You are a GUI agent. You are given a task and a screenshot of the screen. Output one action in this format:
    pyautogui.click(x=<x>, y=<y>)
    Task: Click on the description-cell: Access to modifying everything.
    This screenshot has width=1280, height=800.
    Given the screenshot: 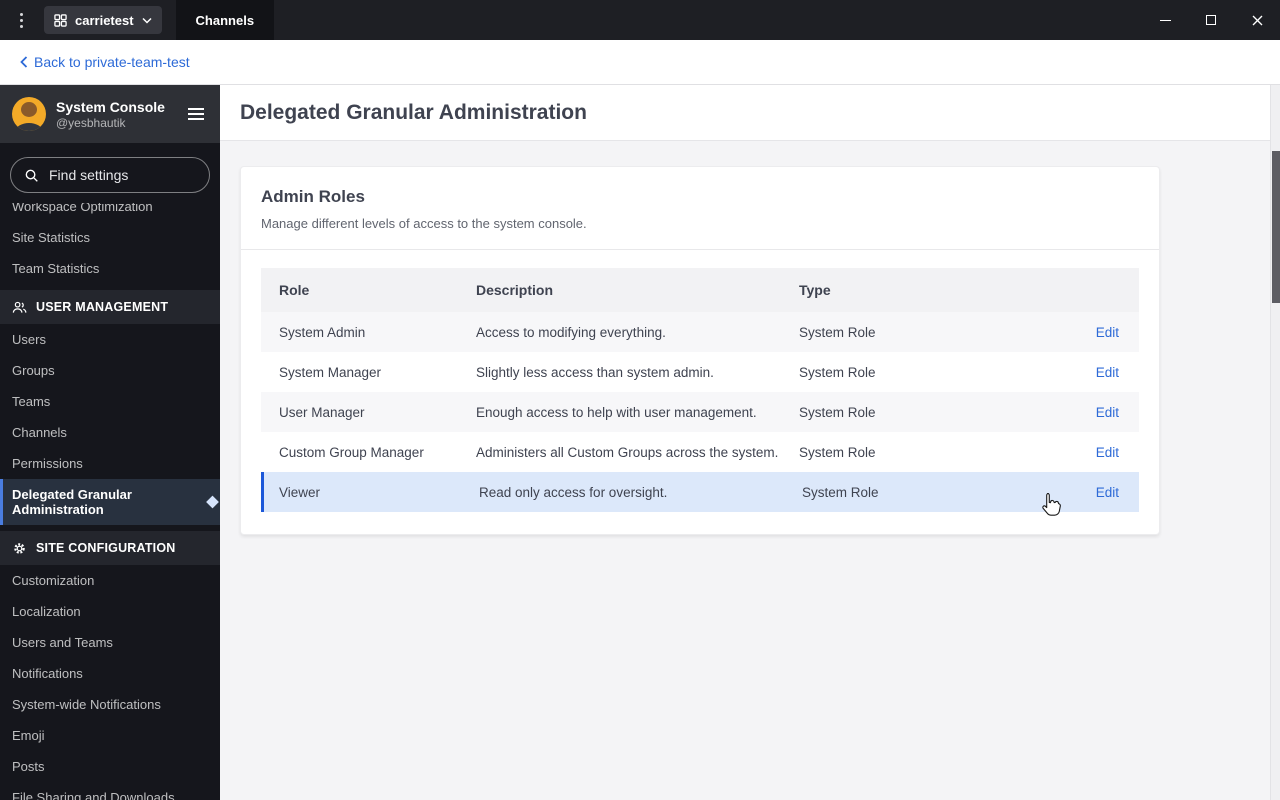 What is the action you would take?
    pyautogui.click(x=571, y=332)
    